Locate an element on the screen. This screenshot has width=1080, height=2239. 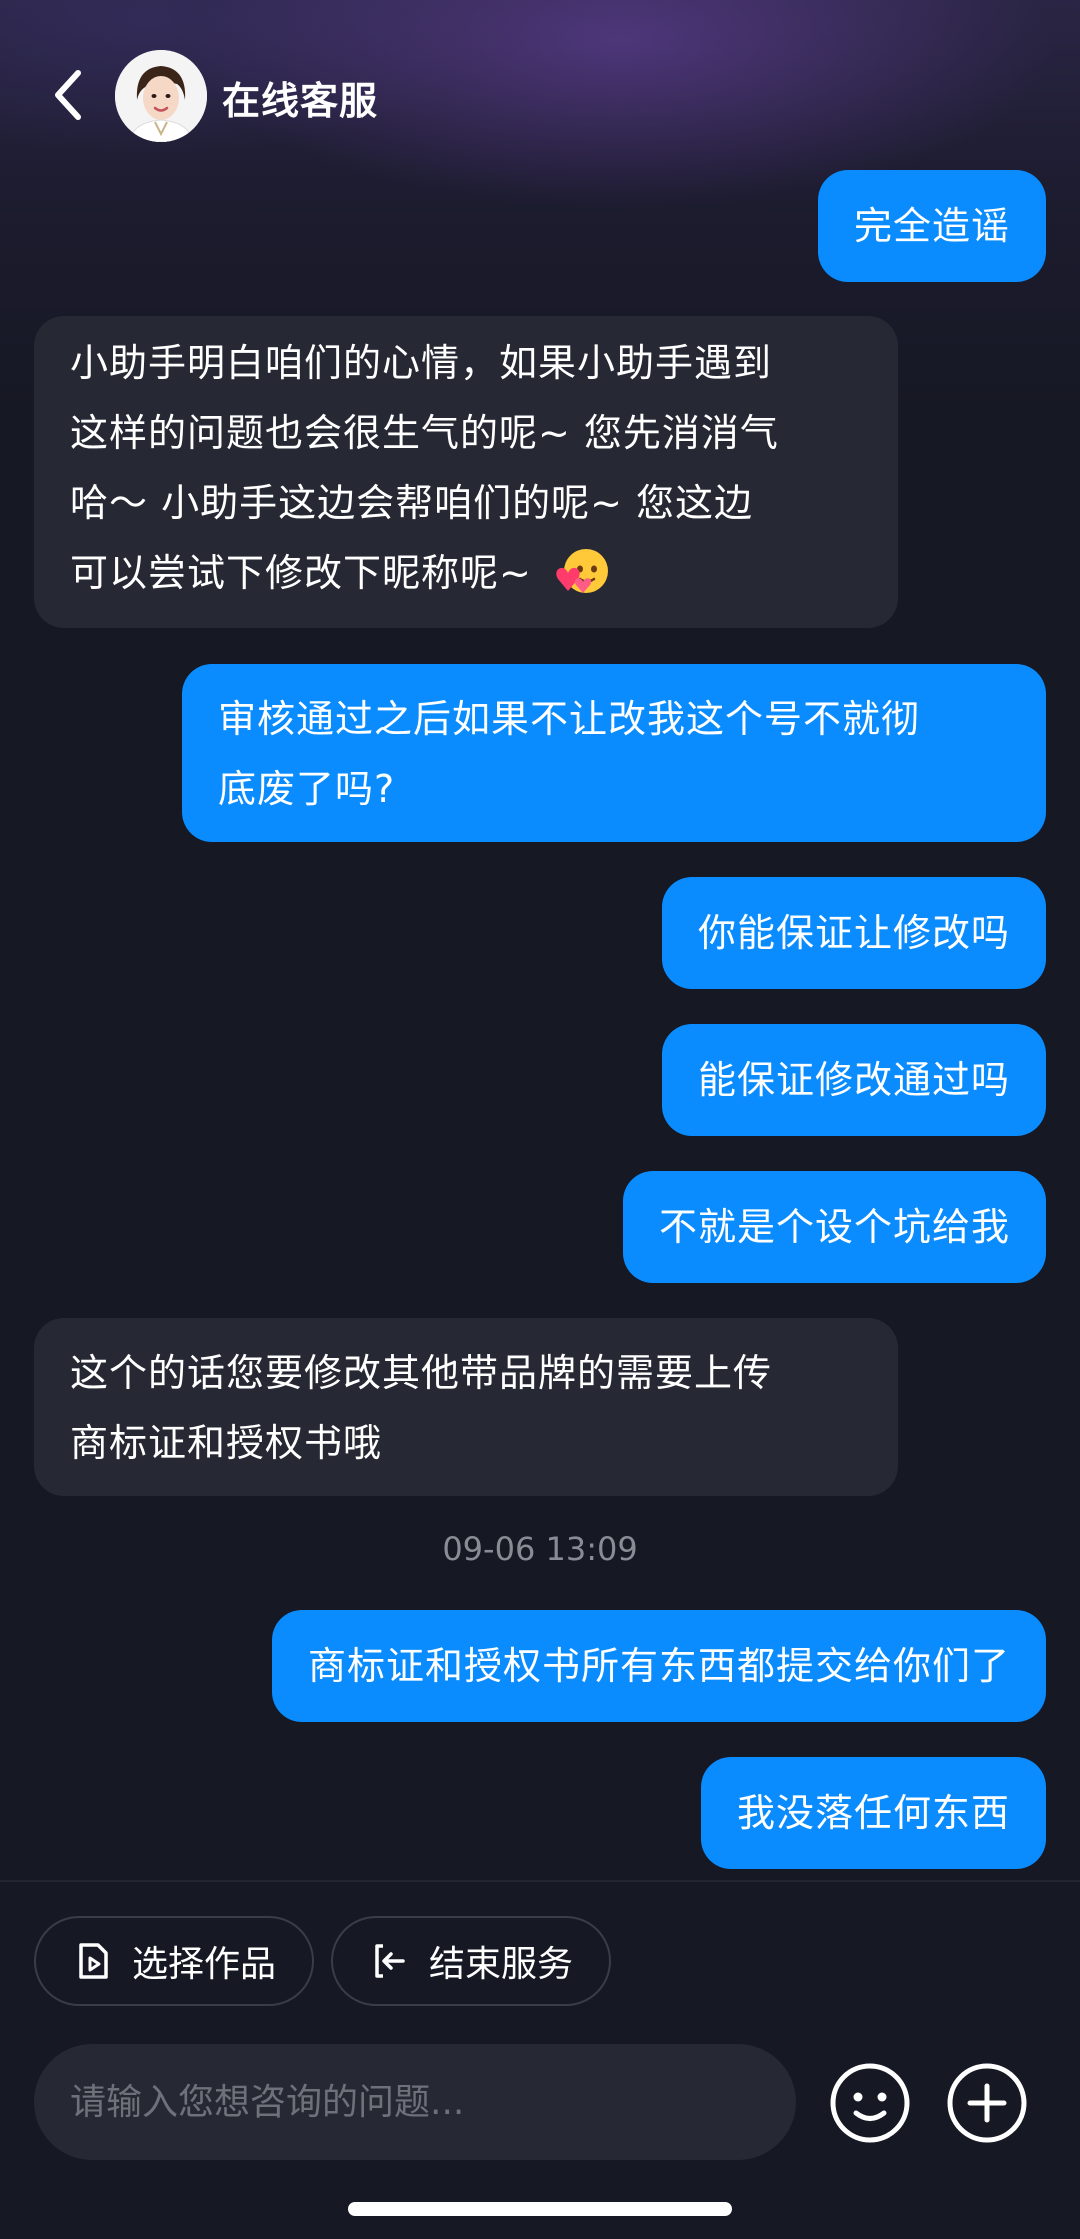
message-text: 能保证修改通过吗 is located at coordinates (853, 1080).